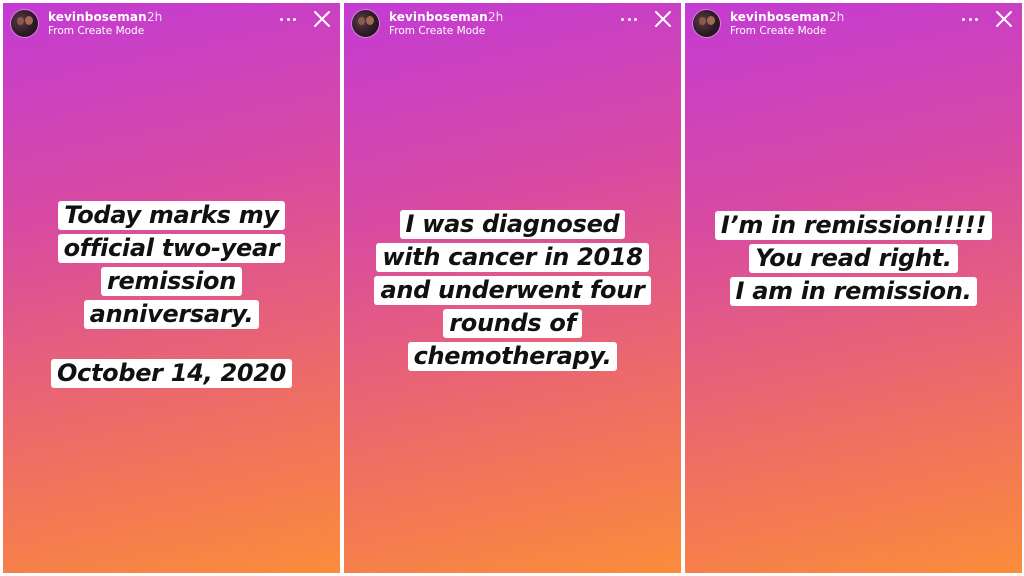 This screenshot has height=576, width=1024. Describe the element at coordinates (171, 281) in the screenshot. I see `caption-line: remission` at that location.